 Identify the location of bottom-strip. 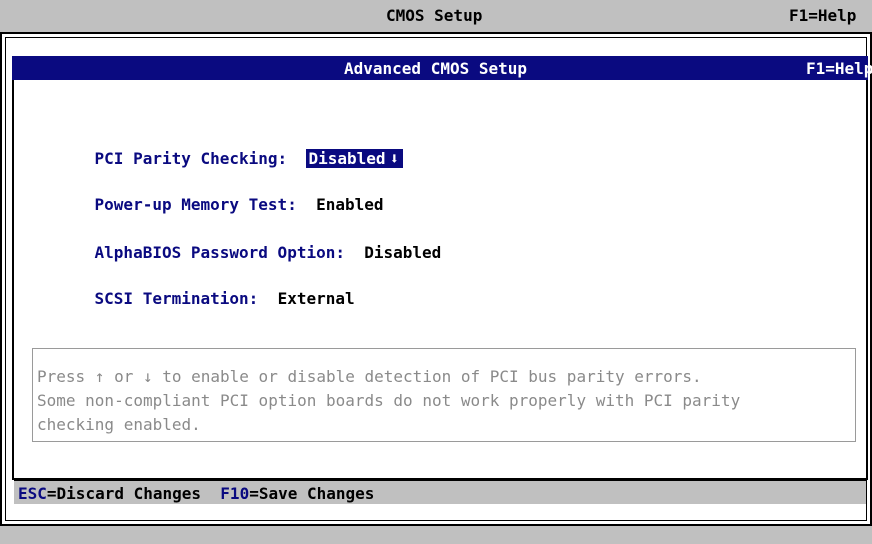
(436, 535).